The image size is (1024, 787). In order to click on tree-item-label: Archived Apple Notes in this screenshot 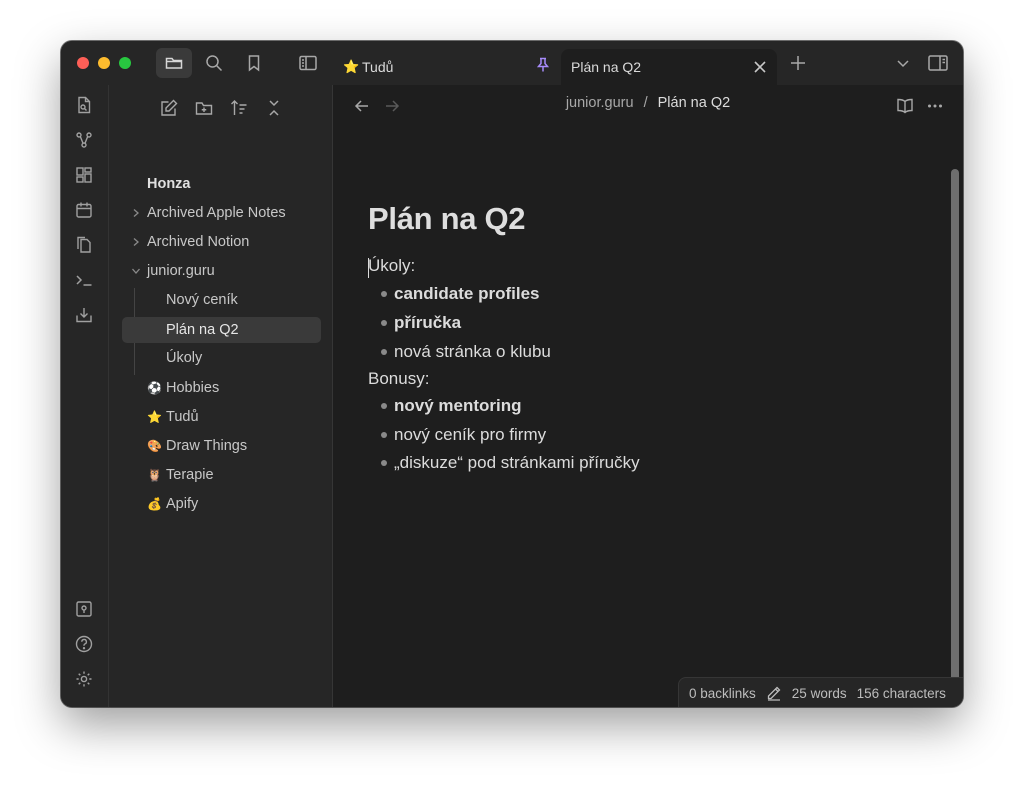, I will do `click(216, 213)`.